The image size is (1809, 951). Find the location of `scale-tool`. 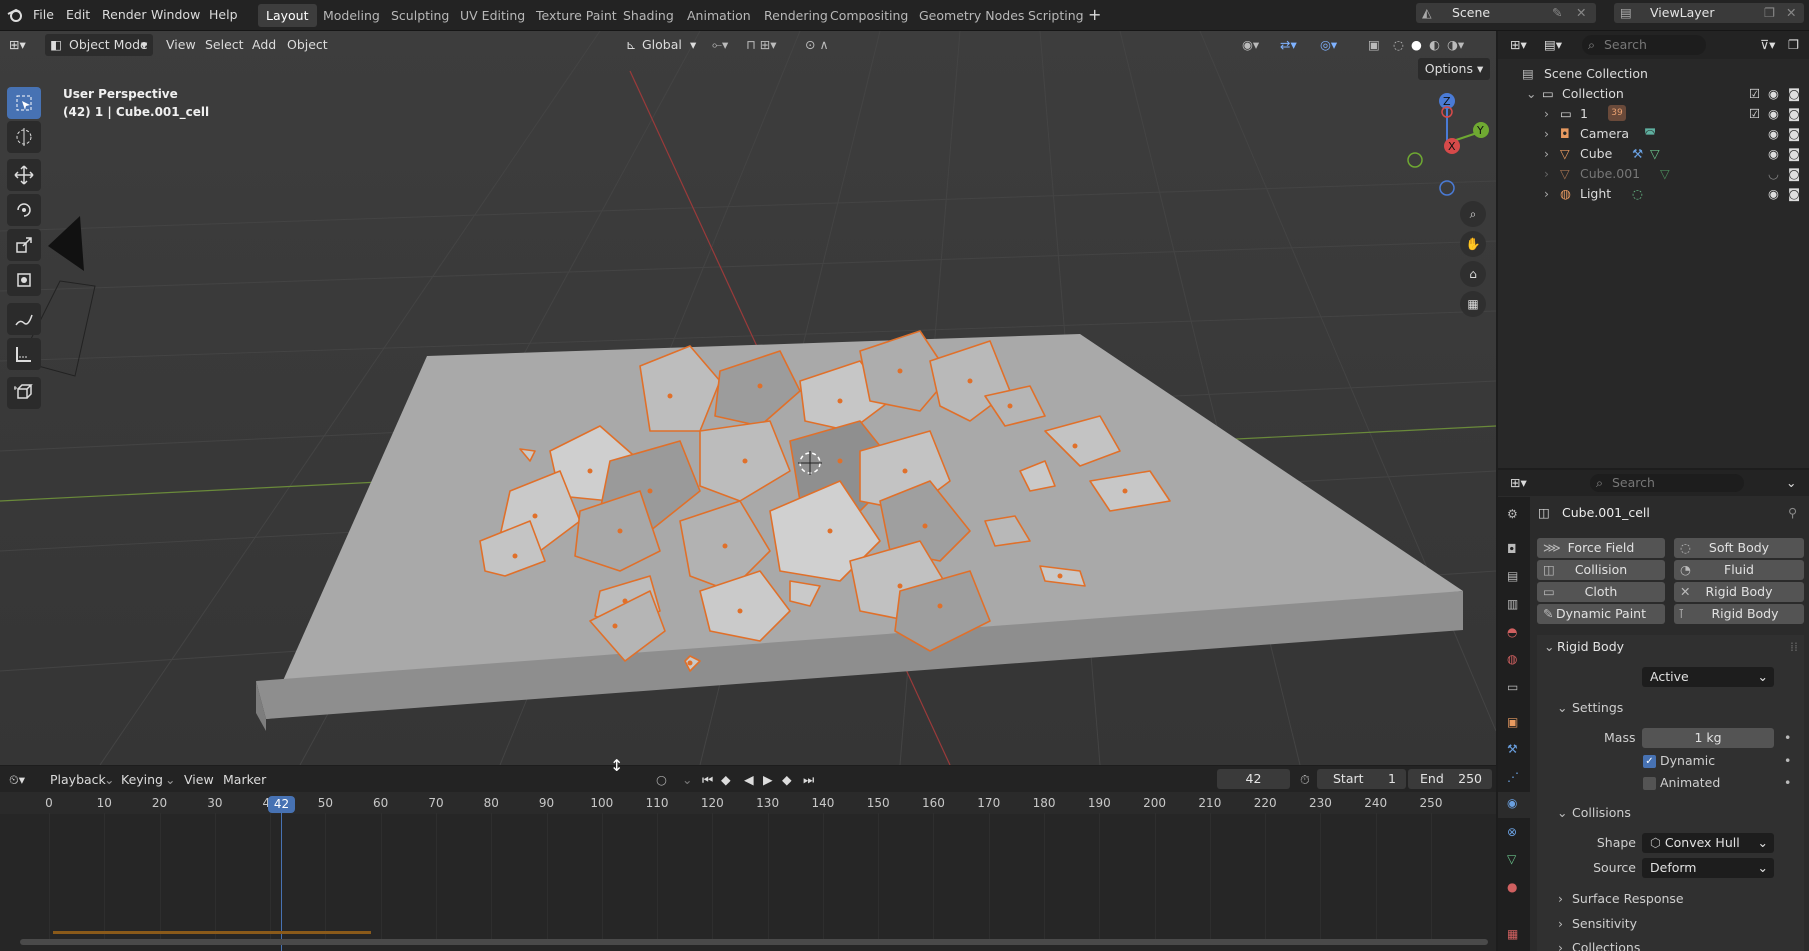

scale-tool is located at coordinates (24, 245).